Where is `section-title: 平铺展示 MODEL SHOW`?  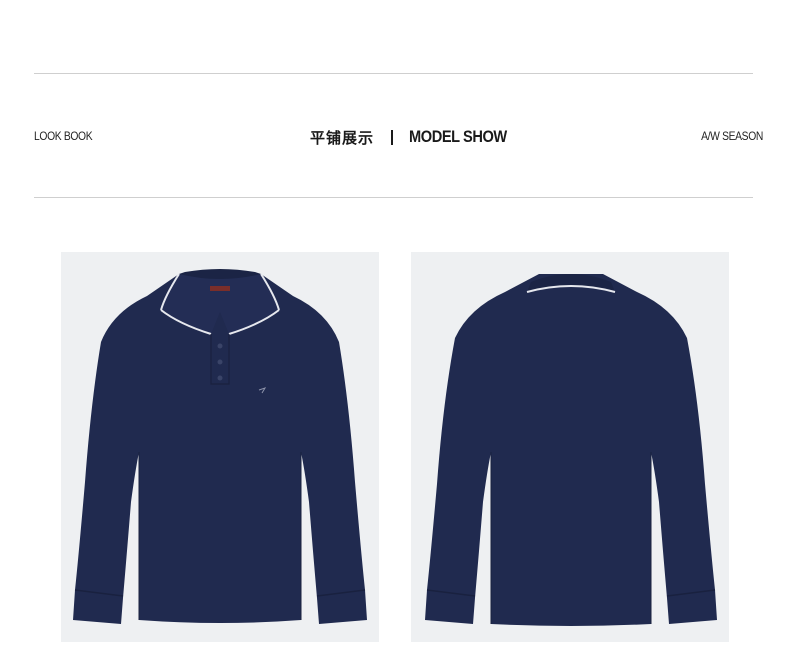
section-title: 平铺展示 MODEL SHOW is located at coordinates (416, 137).